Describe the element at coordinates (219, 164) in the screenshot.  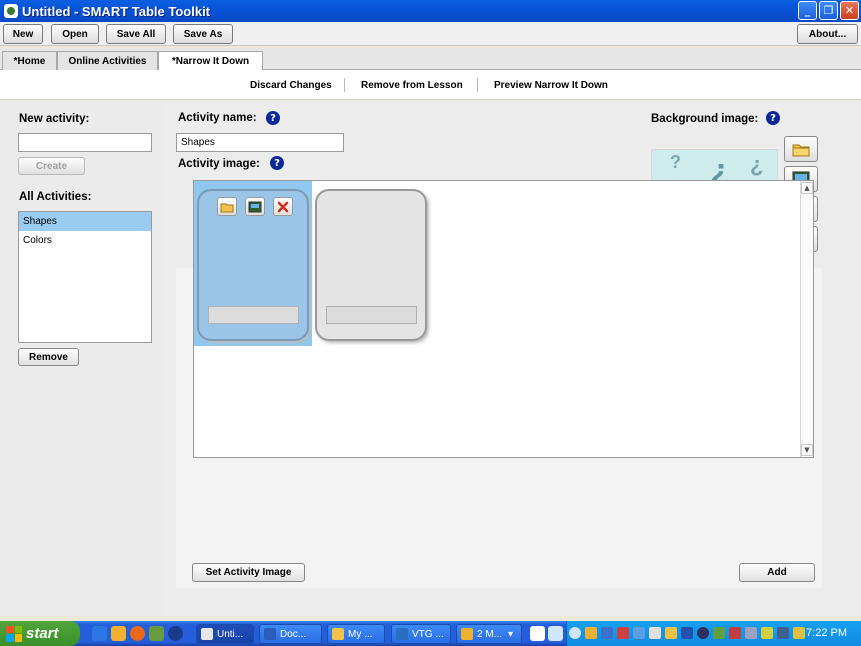
I see `activity-image-label: Activity image:` at that location.